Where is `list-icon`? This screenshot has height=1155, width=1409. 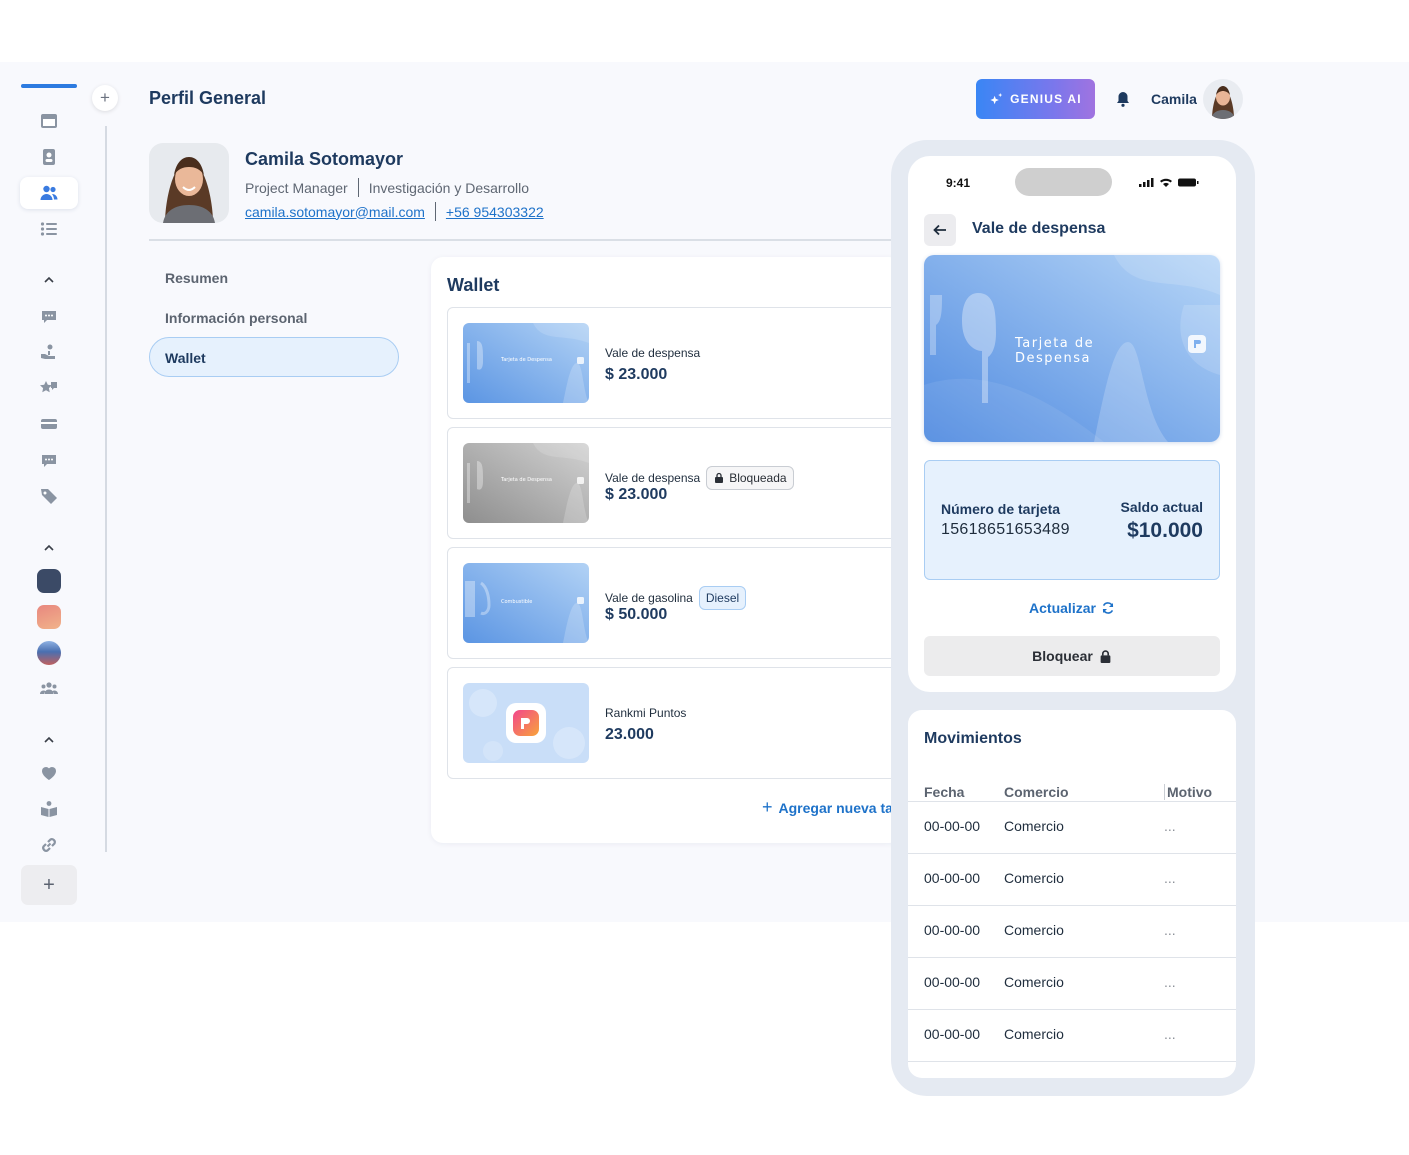 list-icon is located at coordinates (48, 229).